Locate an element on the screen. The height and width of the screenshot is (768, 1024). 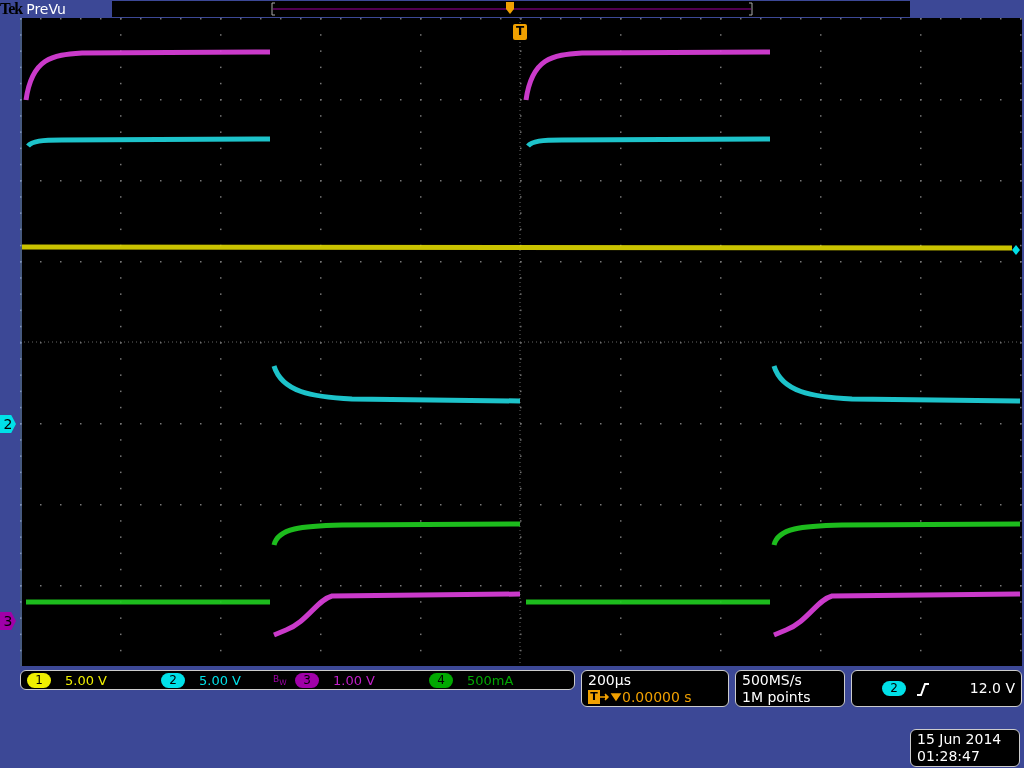
trigger-icon: T is located at coordinates (594, 697).